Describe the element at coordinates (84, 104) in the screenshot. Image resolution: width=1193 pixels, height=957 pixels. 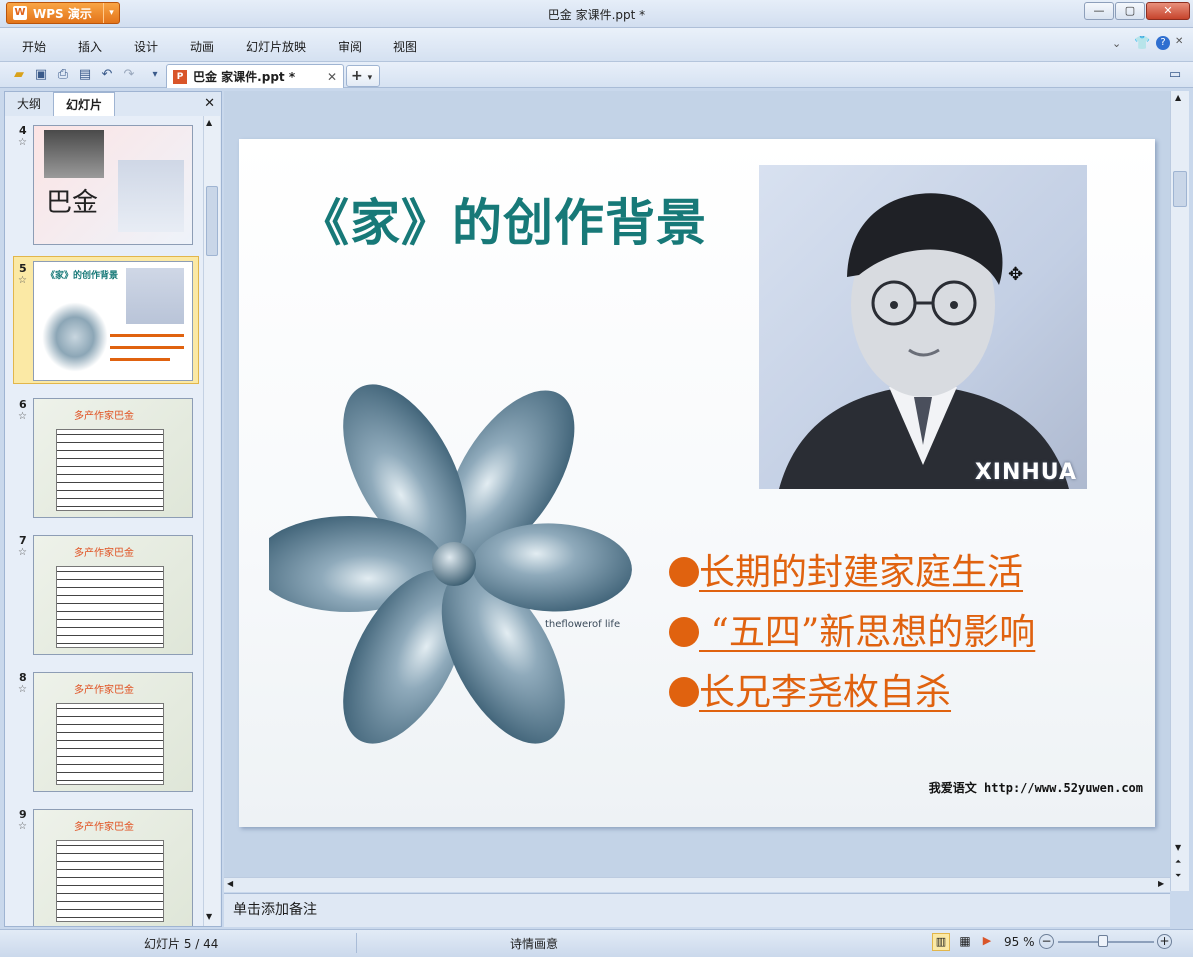
I see `tab-slides: 幻灯片` at that location.